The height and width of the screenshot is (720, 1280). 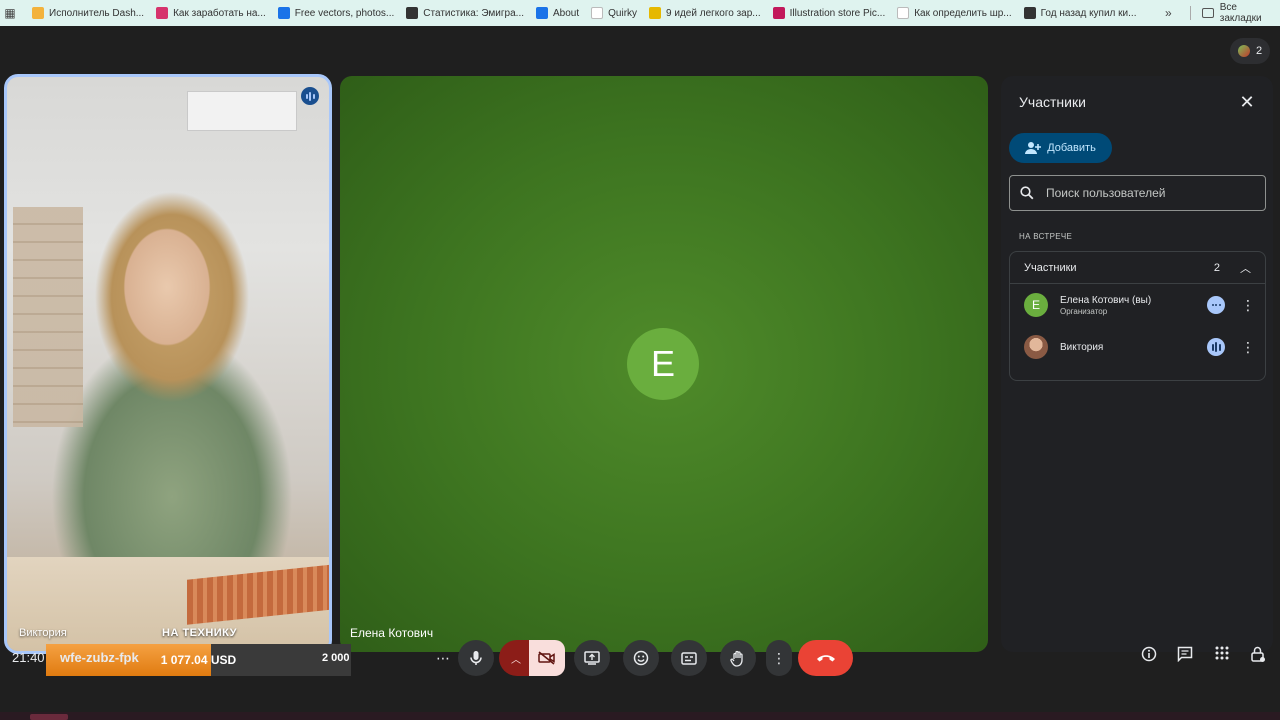 I want to click on participant-row: Виктория ⋮, so click(x=1137, y=347).